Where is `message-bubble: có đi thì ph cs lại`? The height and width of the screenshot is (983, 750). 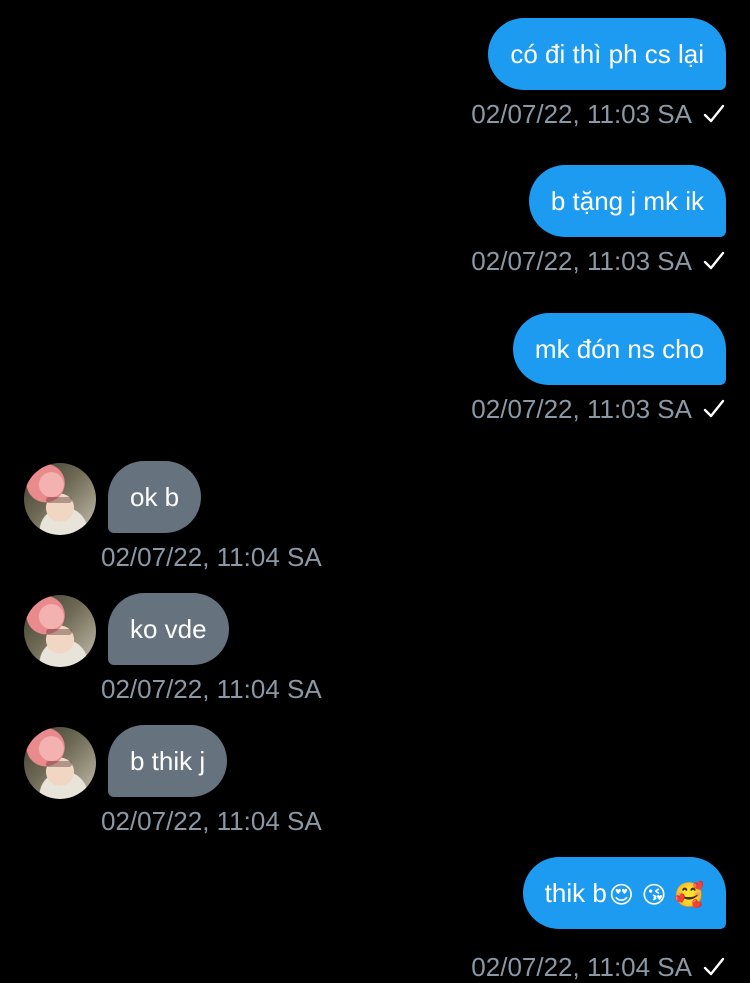
message-bubble: có đi thì ph cs lại is located at coordinates (607, 54).